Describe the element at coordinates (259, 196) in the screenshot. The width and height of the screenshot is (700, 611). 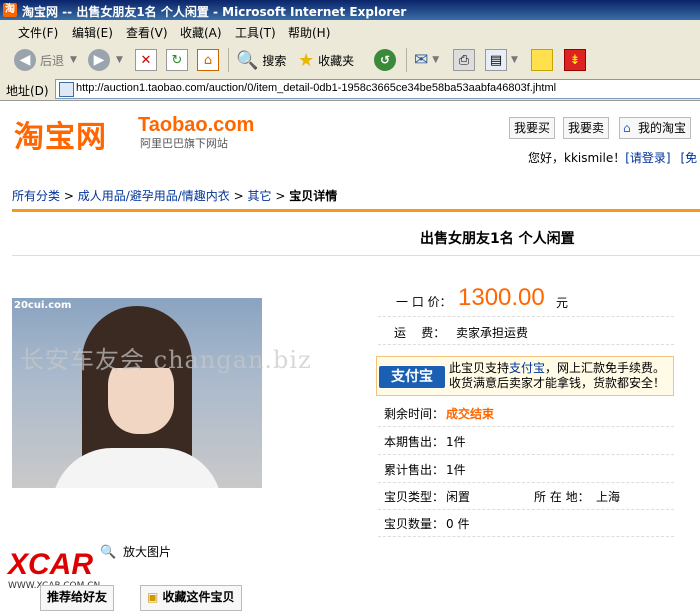
I see `breadcrumb-other: 其它` at that location.